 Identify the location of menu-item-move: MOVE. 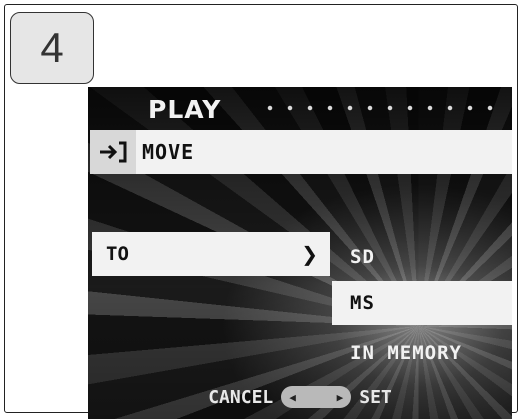
(301, 152).